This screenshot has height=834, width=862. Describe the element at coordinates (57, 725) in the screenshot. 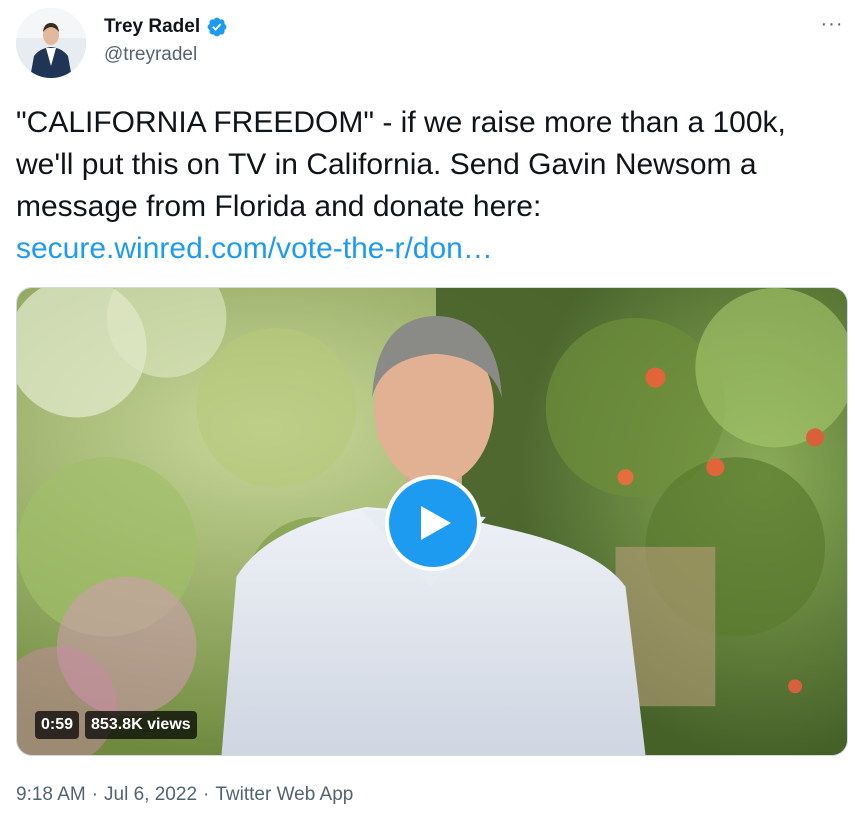

I see `video-duration: 0:59` at that location.